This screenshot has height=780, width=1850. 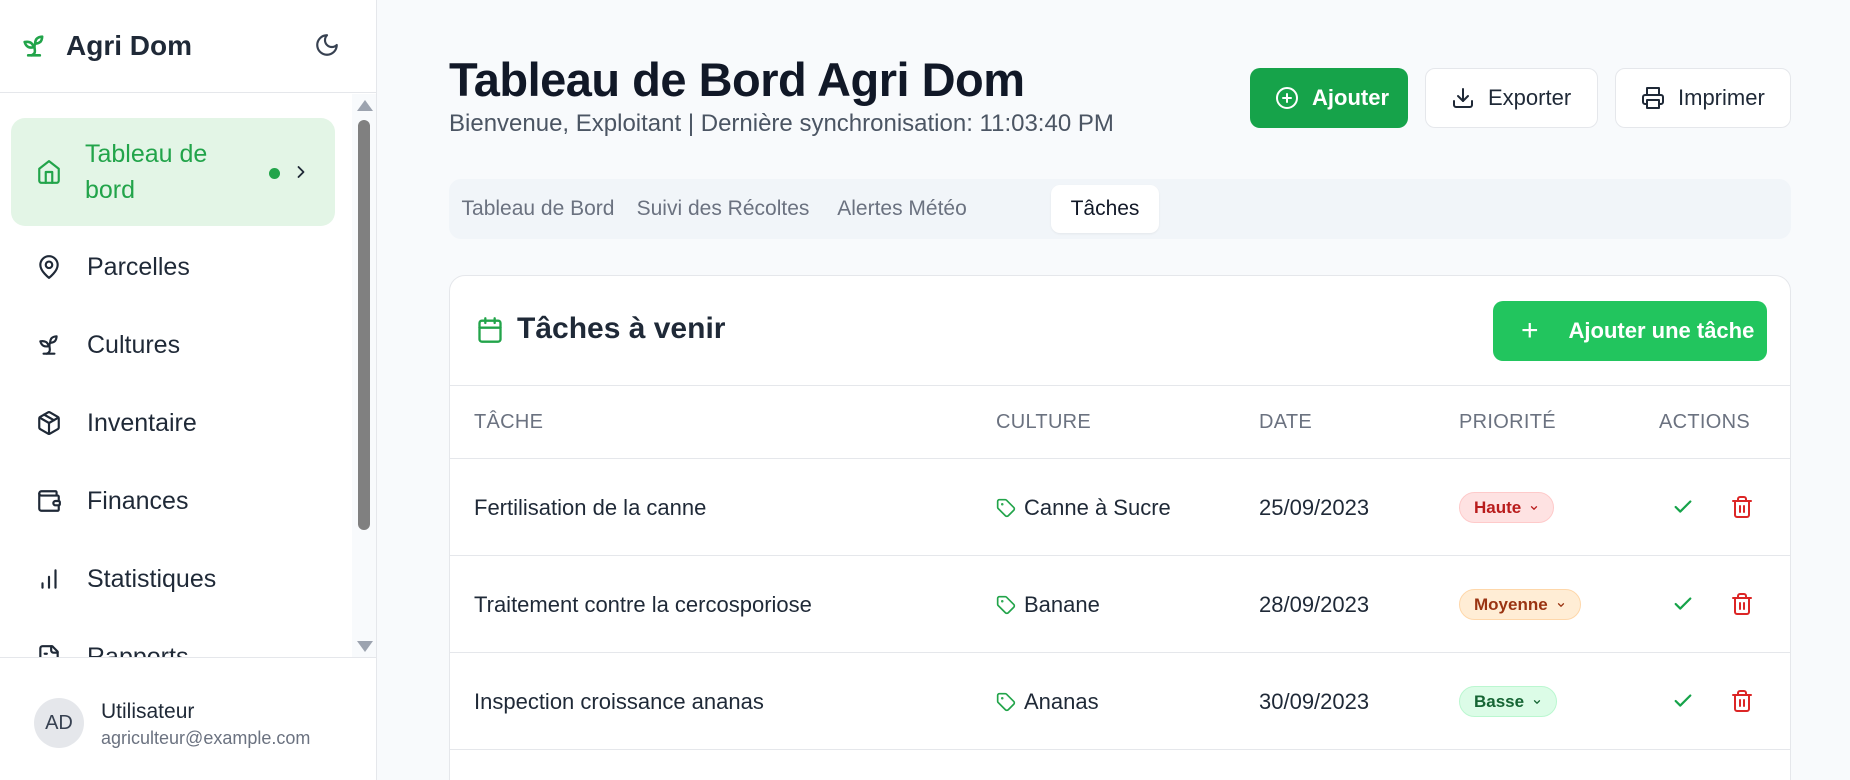 I want to click on column-header-culture: CULTURE, so click(x=1043, y=422).